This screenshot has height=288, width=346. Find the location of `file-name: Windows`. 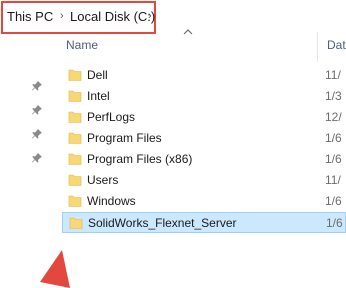

file-name: Windows is located at coordinates (111, 201).